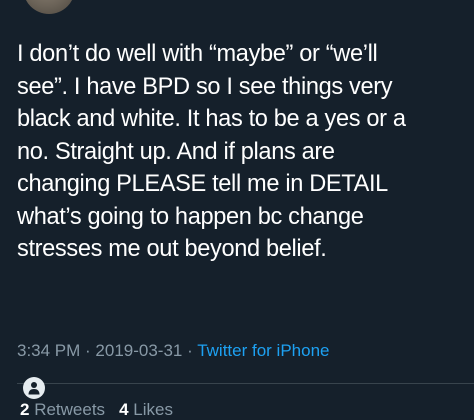  I want to click on tweet-line: I don’t do well with “maybe” or “we’ll, so click(197, 54).